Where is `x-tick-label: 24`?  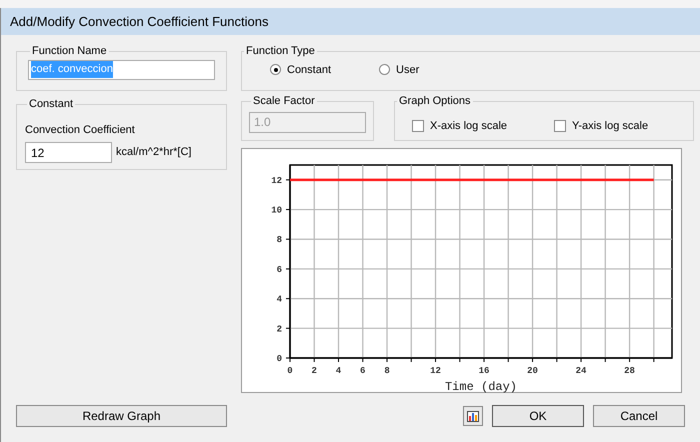 x-tick-label: 24 is located at coordinates (581, 371).